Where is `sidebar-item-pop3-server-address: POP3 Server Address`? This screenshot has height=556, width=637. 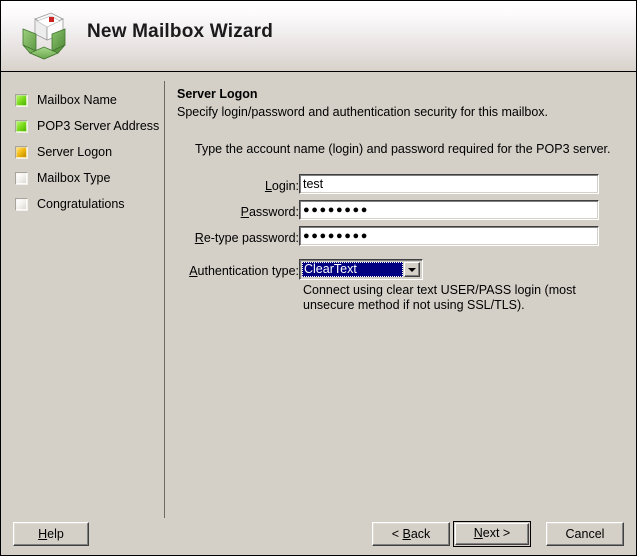
sidebar-item-pop3-server-address: POP3 Server Address is located at coordinates (87, 126).